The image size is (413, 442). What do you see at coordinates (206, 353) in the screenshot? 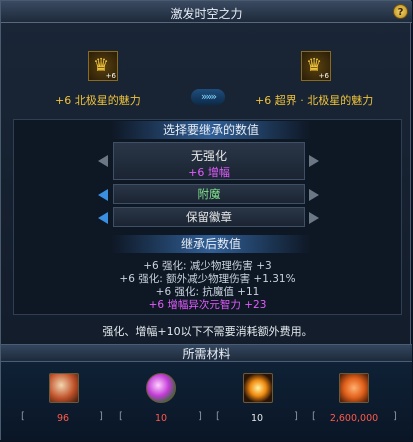
I see `materials-header: 所需材料` at bounding box center [206, 353].